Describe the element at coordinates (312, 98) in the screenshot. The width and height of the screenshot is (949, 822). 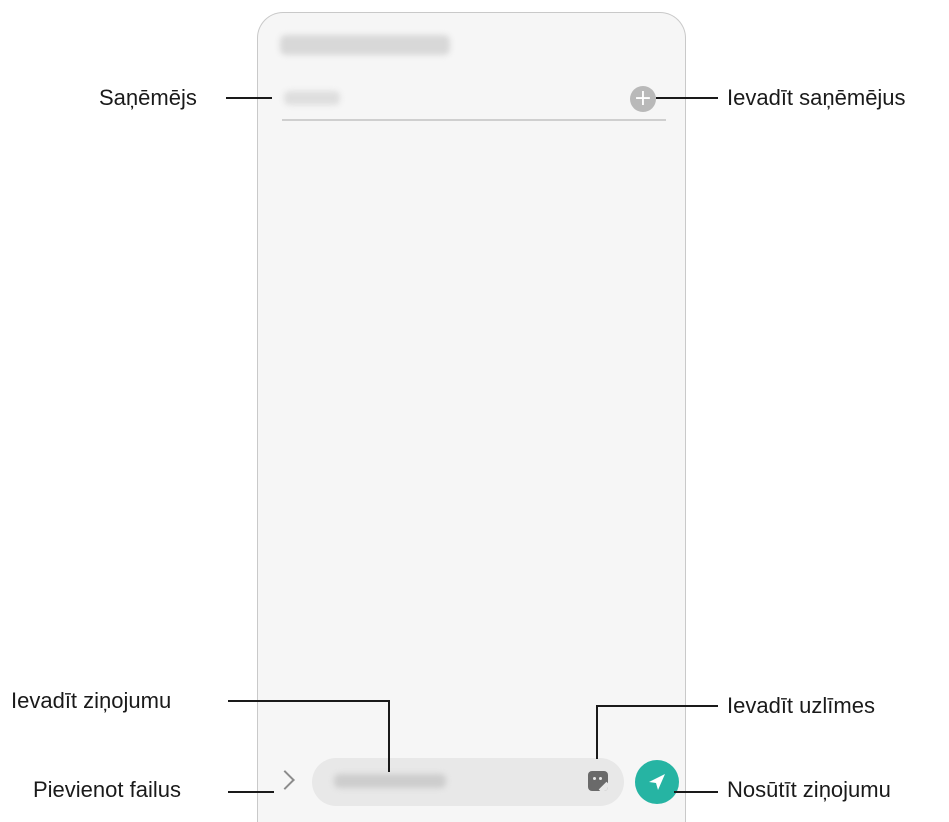
I see `recipient-input` at that location.